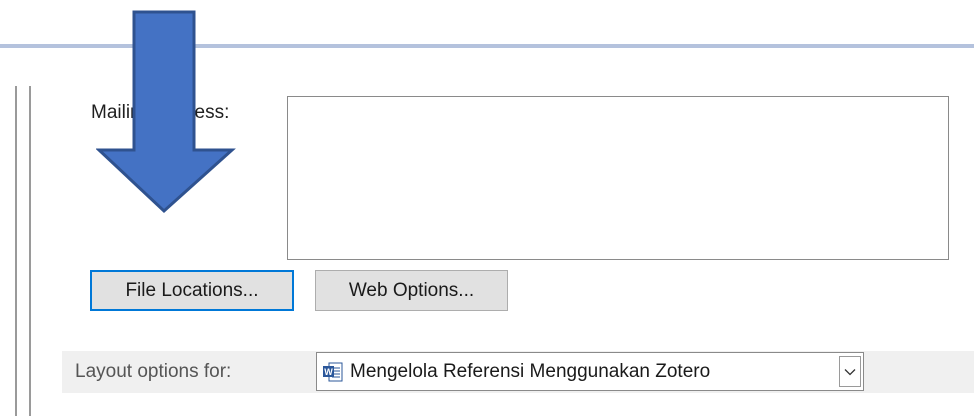 The width and height of the screenshot is (974, 416). I want to click on svg-text: W, so click(328, 372).